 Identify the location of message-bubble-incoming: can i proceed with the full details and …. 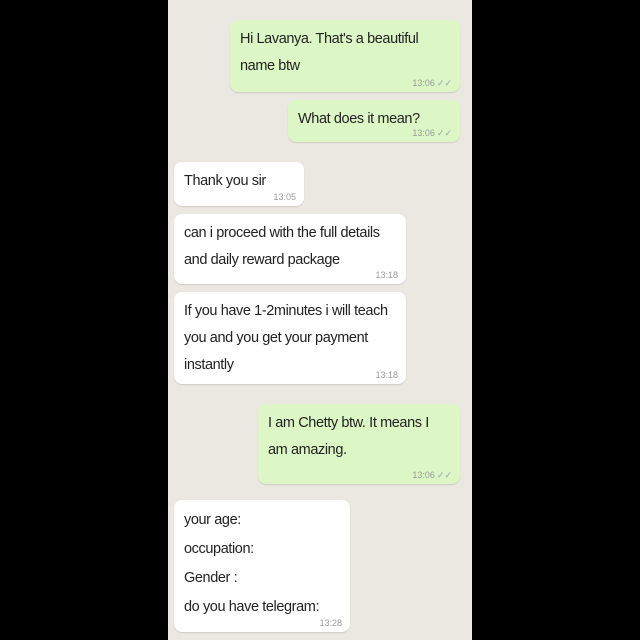
(290, 249).